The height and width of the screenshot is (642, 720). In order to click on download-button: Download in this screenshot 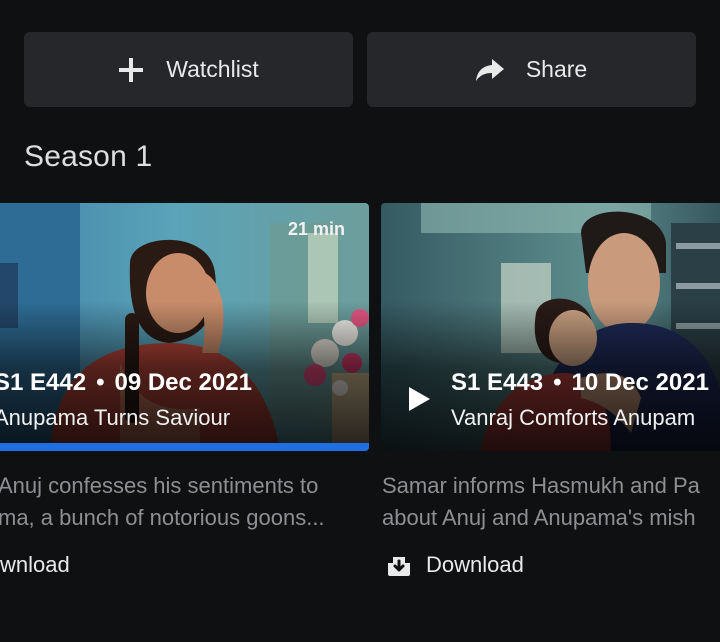, I will do `click(455, 565)`.